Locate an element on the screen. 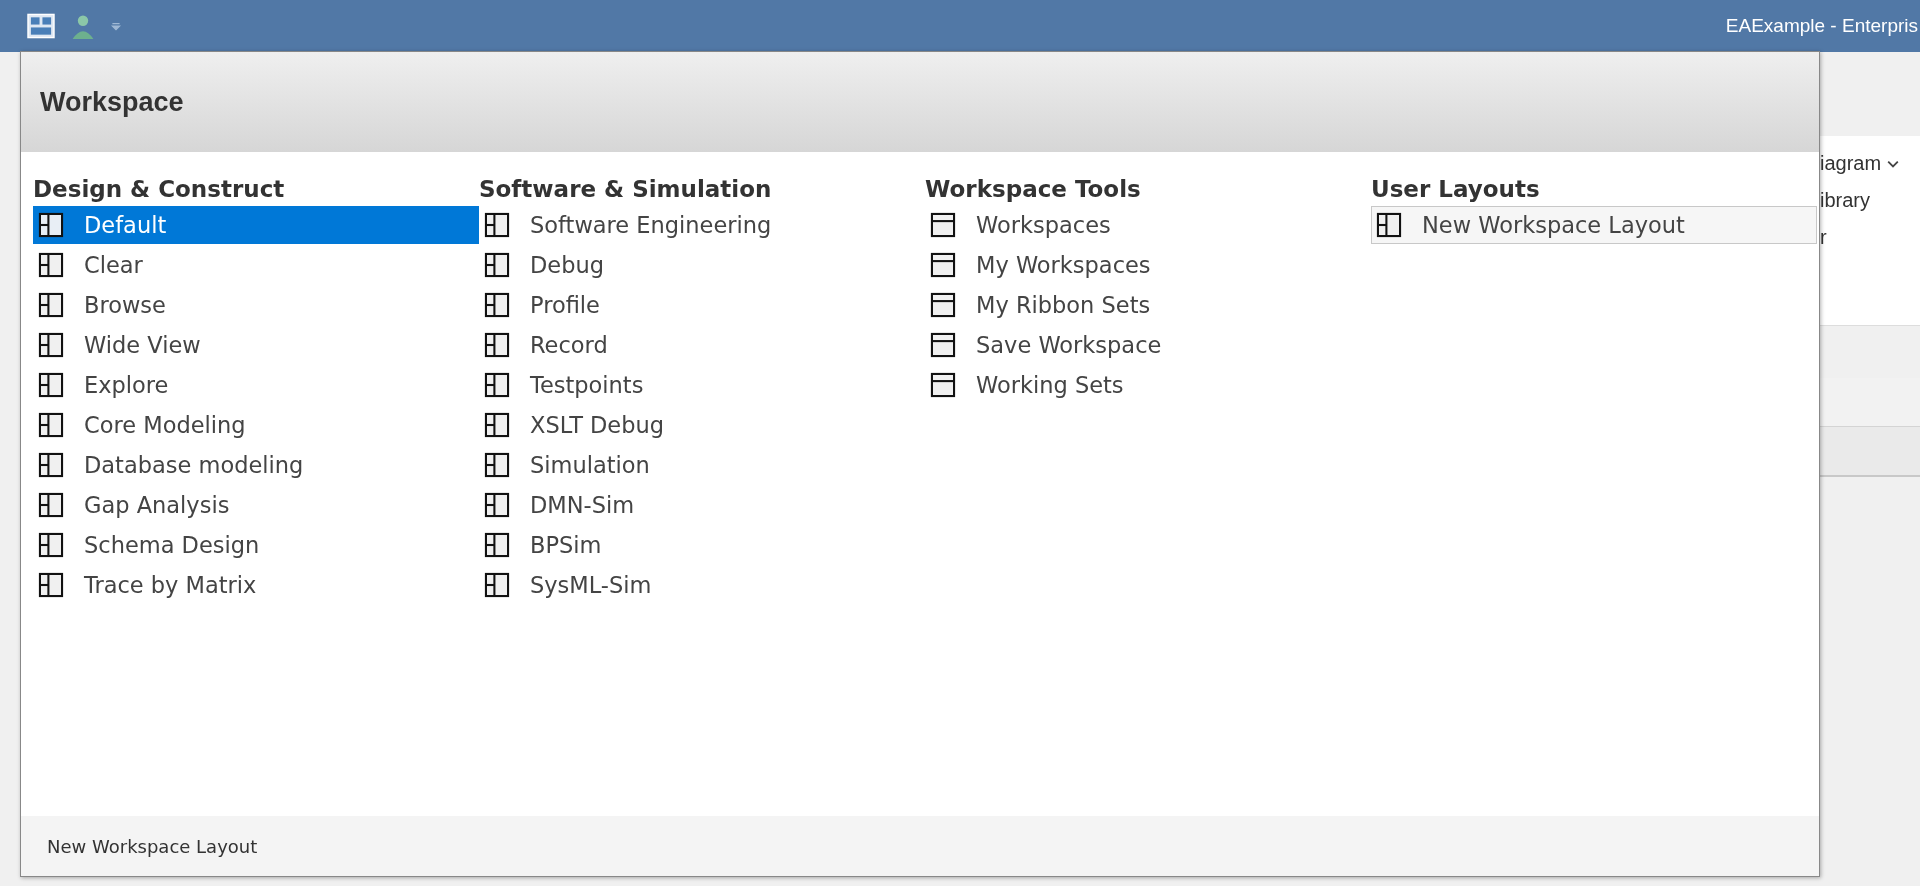 This screenshot has height=886, width=1920. ribbon-label: ibrary is located at coordinates (1845, 200).